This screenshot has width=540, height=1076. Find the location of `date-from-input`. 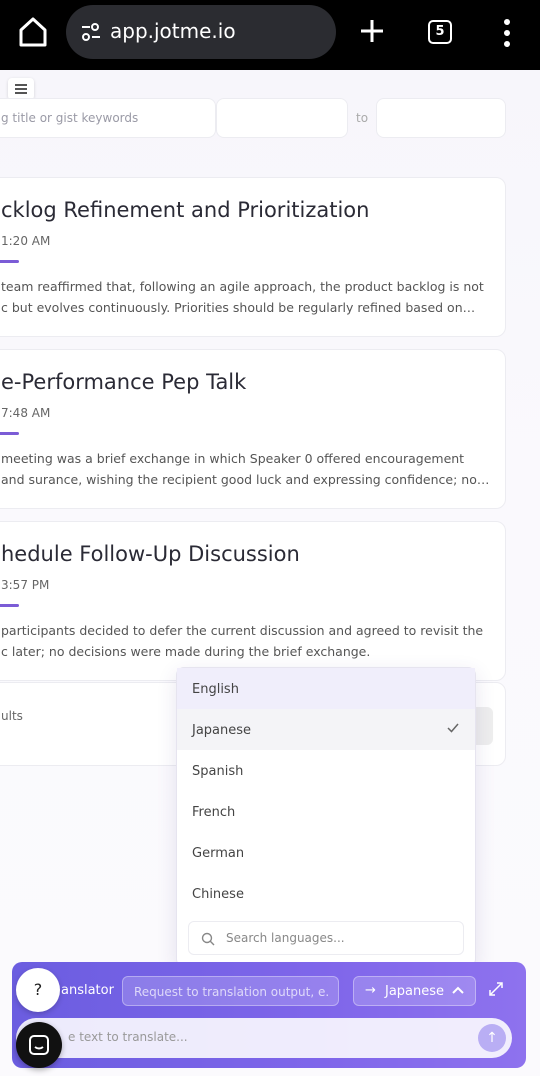

date-from-input is located at coordinates (282, 118).